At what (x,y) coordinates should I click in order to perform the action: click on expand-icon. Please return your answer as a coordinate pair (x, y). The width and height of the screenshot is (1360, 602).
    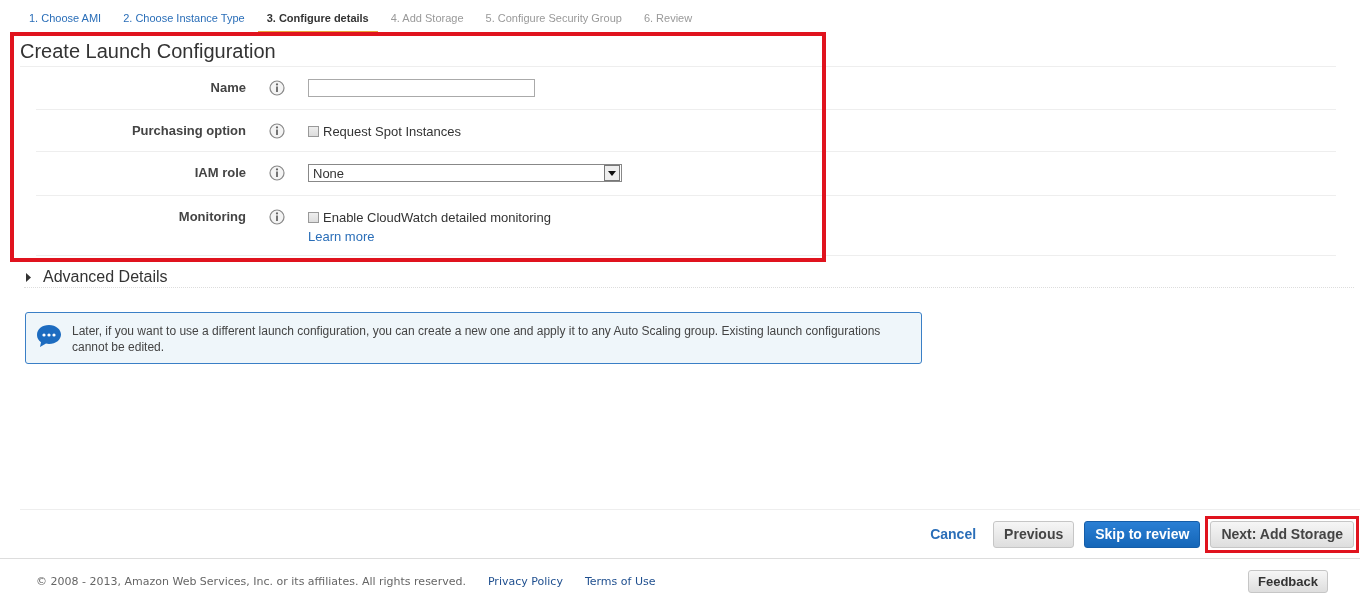
    Looking at the image, I should click on (28, 277).